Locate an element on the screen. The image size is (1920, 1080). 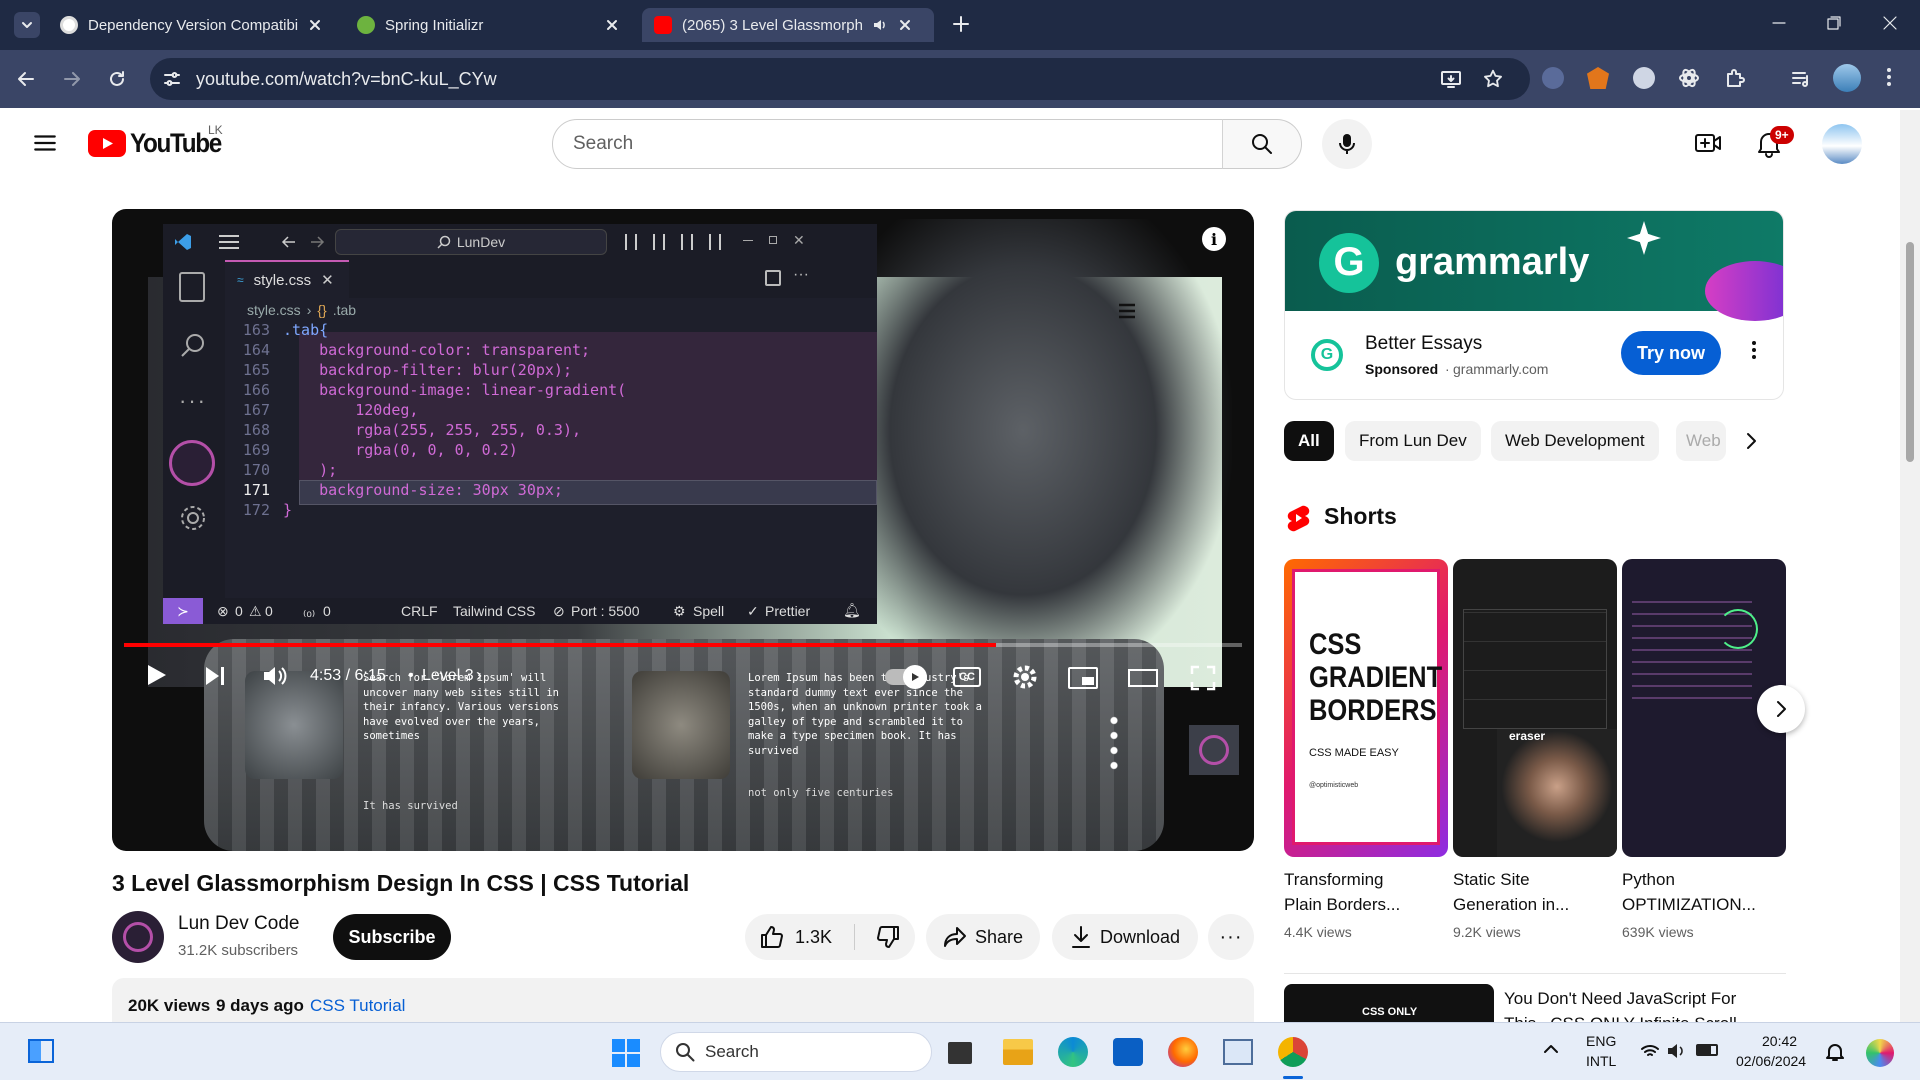
channel-avatar is located at coordinates (138, 937).